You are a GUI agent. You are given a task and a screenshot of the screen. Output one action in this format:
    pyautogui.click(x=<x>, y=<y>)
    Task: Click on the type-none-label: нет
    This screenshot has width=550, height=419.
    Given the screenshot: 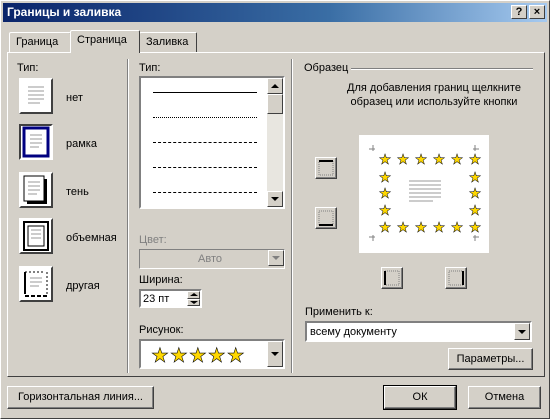 What is the action you would take?
    pyautogui.click(x=74, y=98)
    